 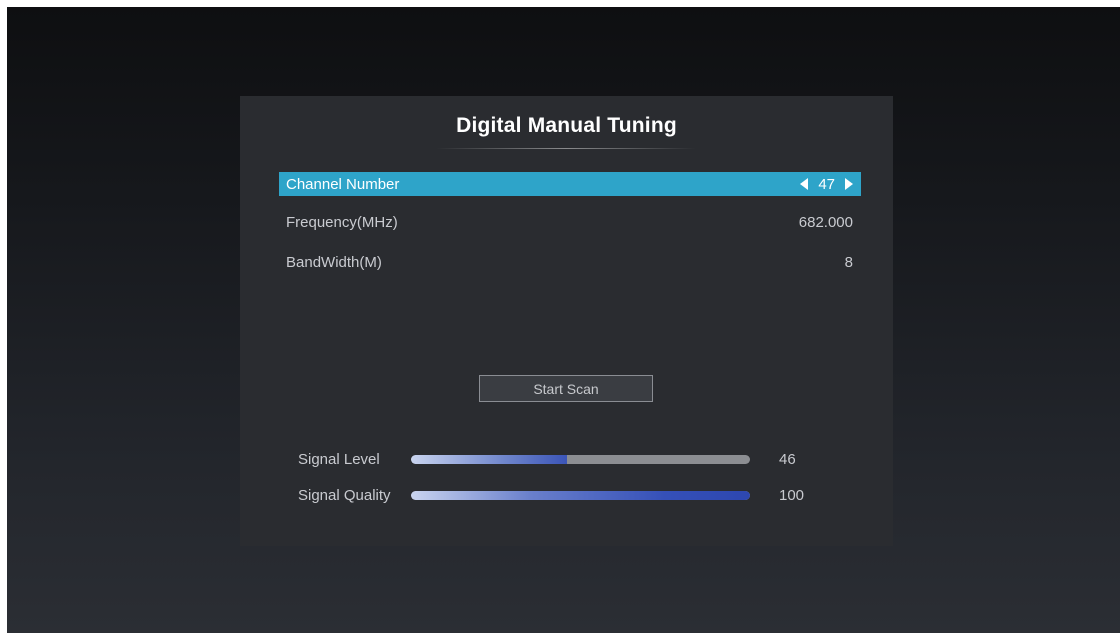 I want to click on signal-quality-row: Signal Quality 100, so click(x=558, y=495).